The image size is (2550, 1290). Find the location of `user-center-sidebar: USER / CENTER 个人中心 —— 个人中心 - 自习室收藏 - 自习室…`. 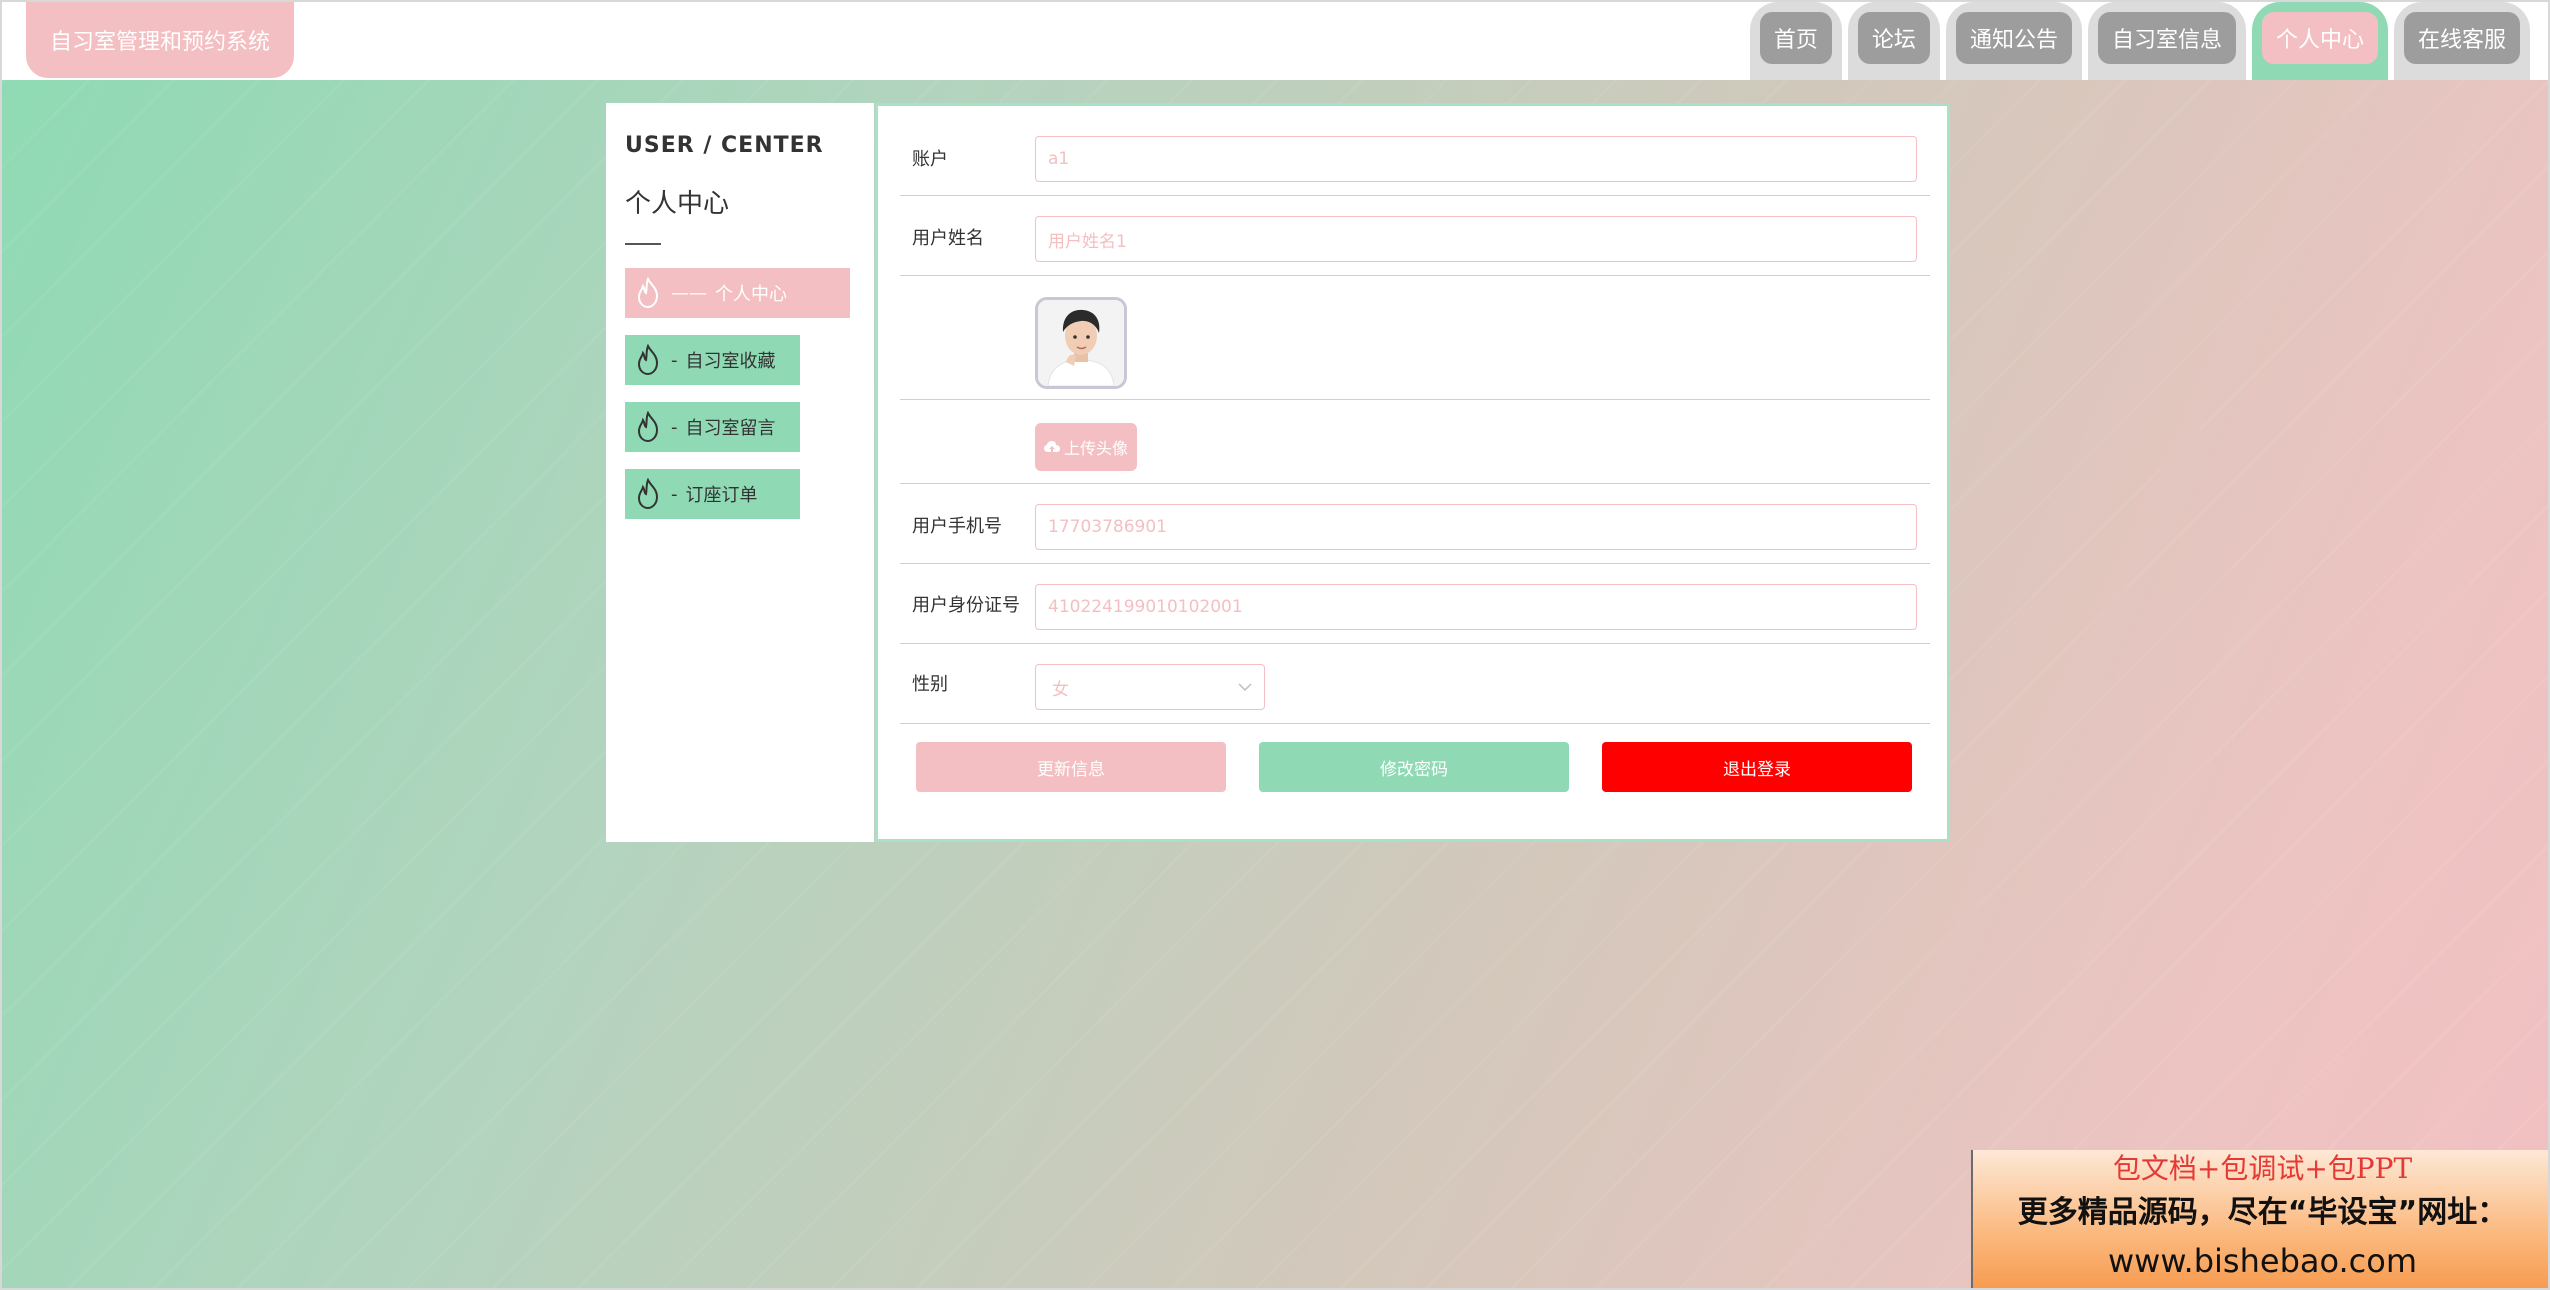

user-center-sidebar: USER / CENTER 个人中心 —— 个人中心 - 自习室收藏 - 自习室… is located at coordinates (740, 472).